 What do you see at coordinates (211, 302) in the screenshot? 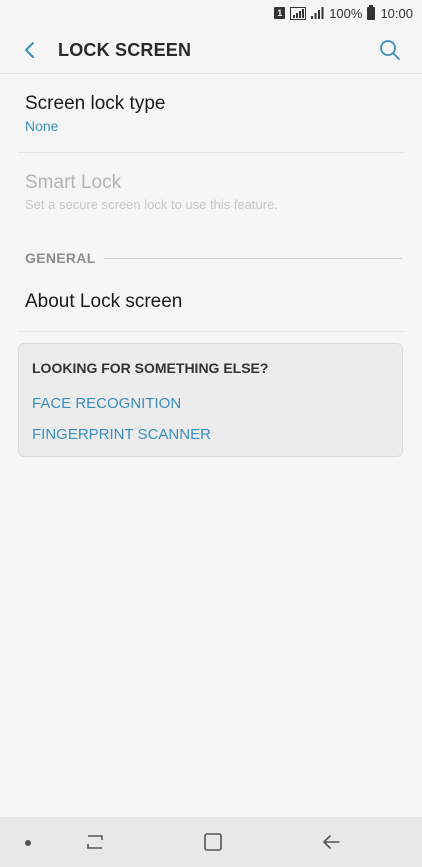
I see `about-lock-screen-item: About Lock screen` at bounding box center [211, 302].